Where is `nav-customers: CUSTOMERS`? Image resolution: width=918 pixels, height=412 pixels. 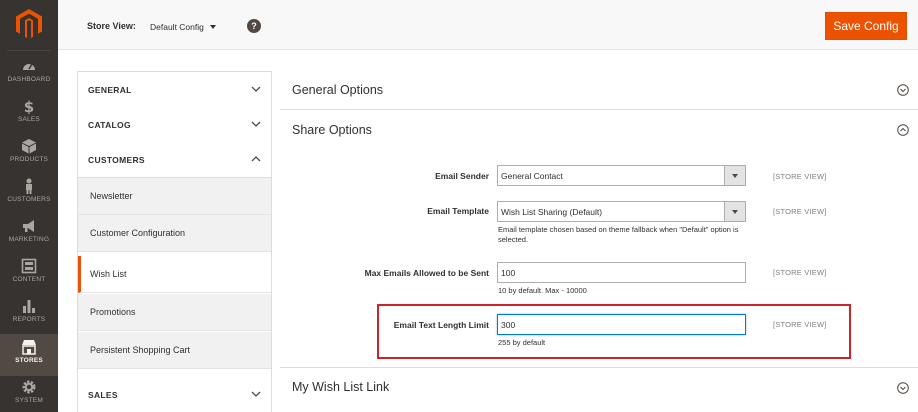 nav-customers: CUSTOMERS is located at coordinates (29, 195).